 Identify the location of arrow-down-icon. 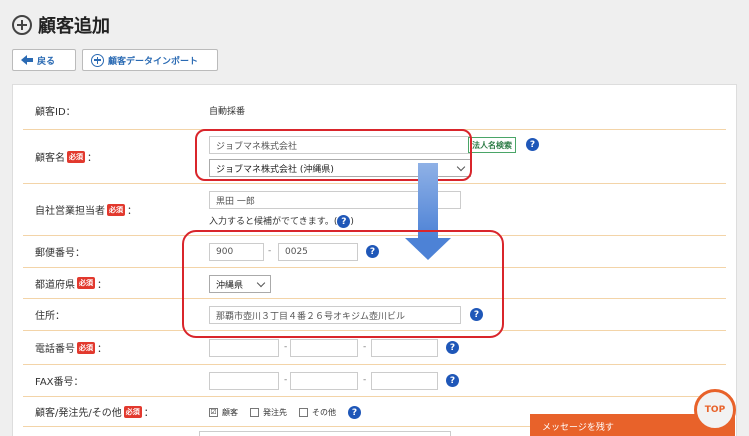
(428, 201).